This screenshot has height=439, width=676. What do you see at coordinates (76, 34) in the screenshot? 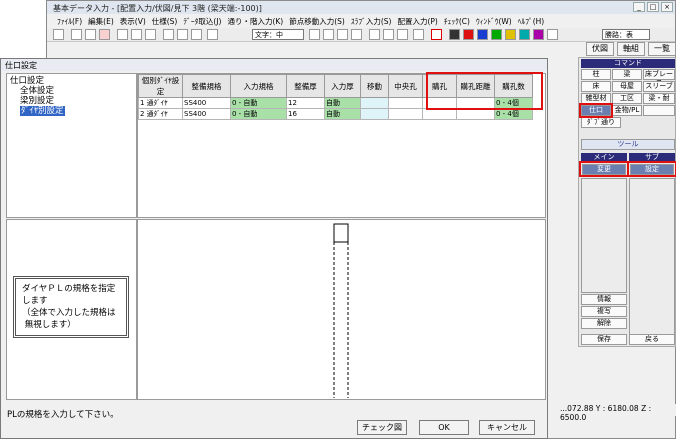
I see `undo-icon` at bounding box center [76, 34].